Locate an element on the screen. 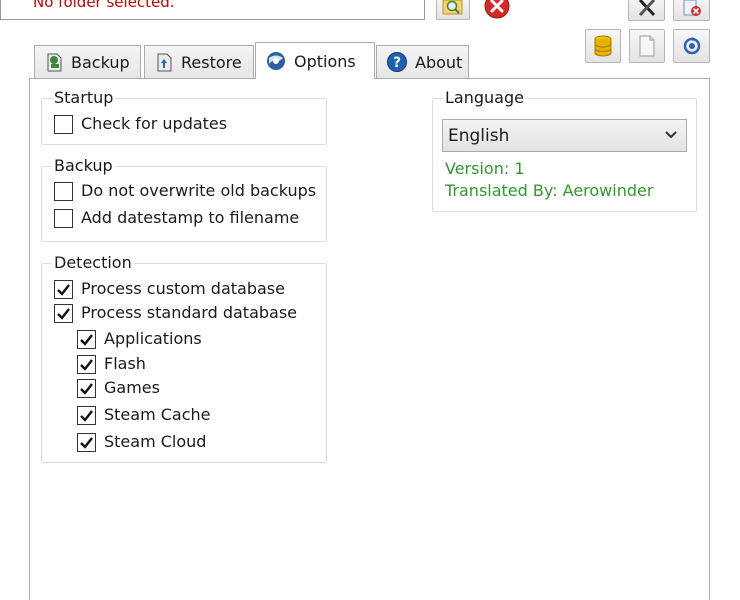 Image resolution: width=740 pixels, height=600 pixels. steam-cloud-checkbox is located at coordinates (86, 442).